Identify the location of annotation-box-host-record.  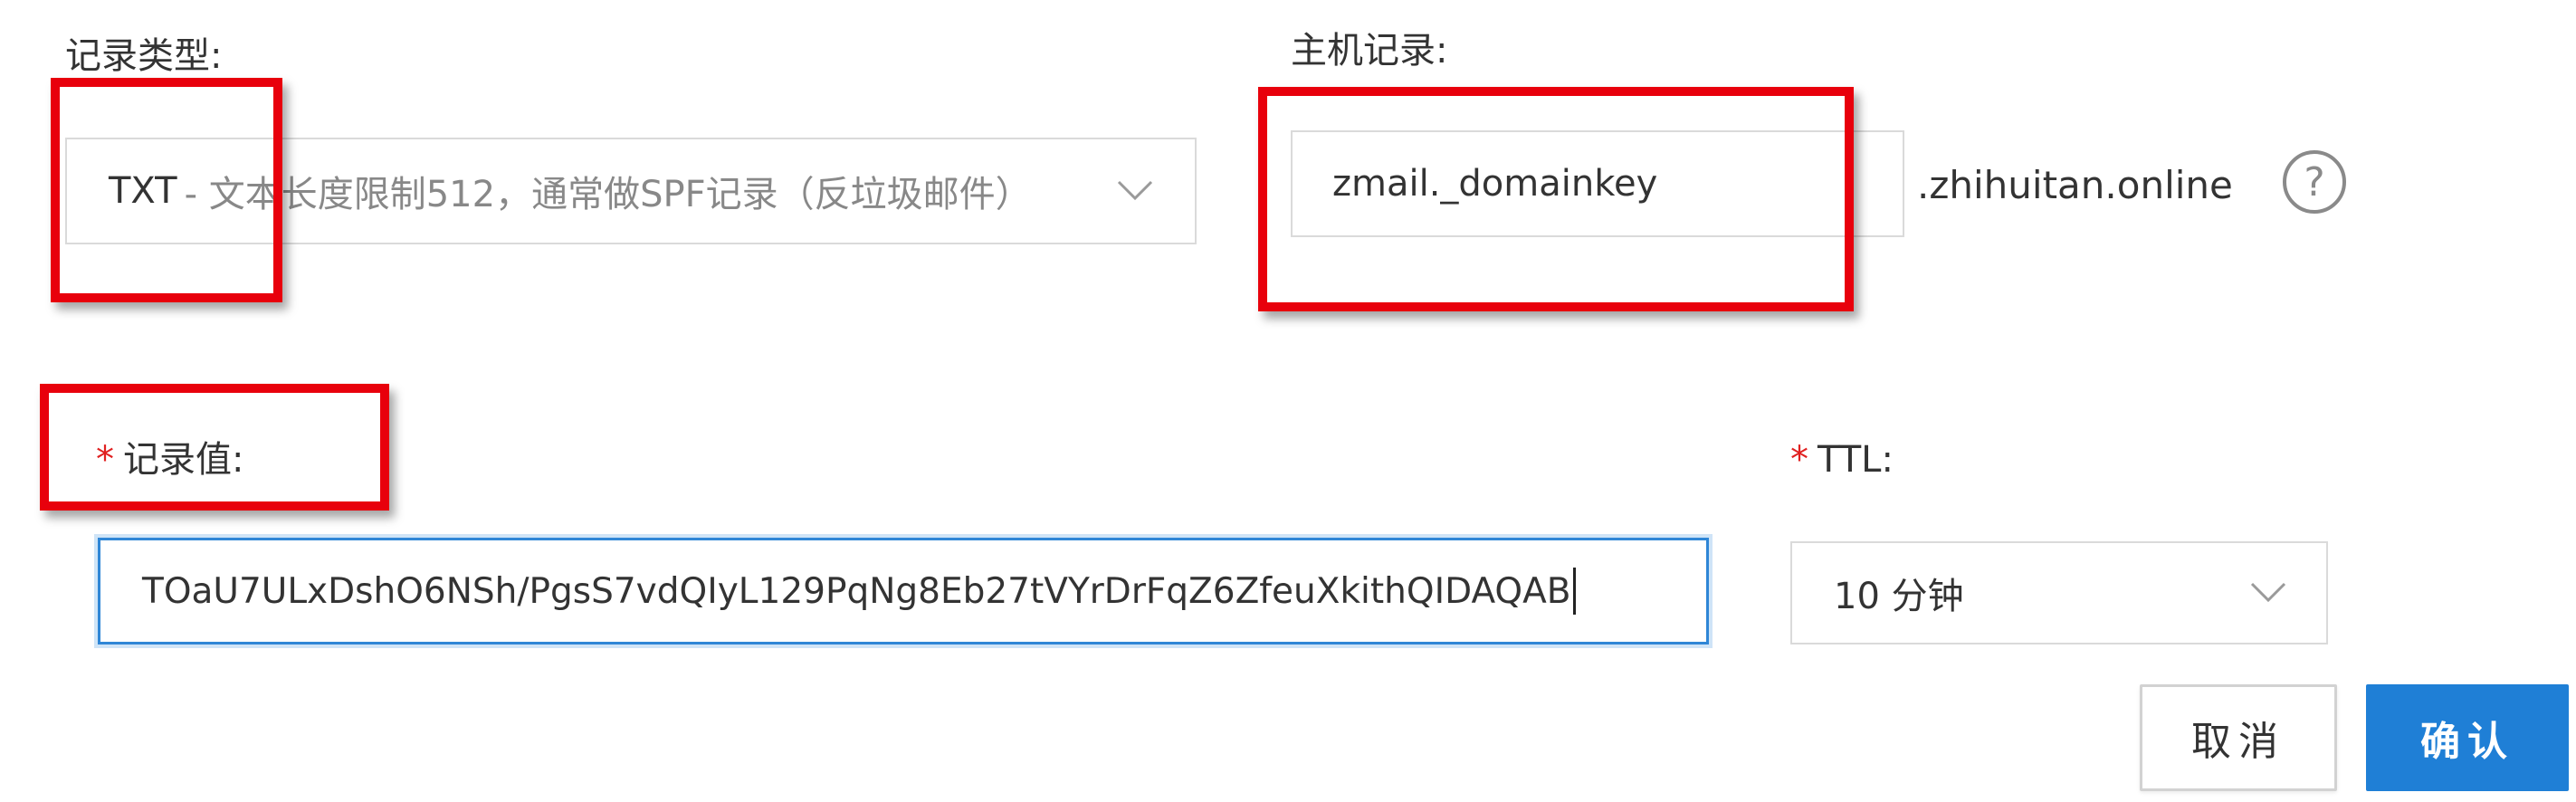
(1556, 199).